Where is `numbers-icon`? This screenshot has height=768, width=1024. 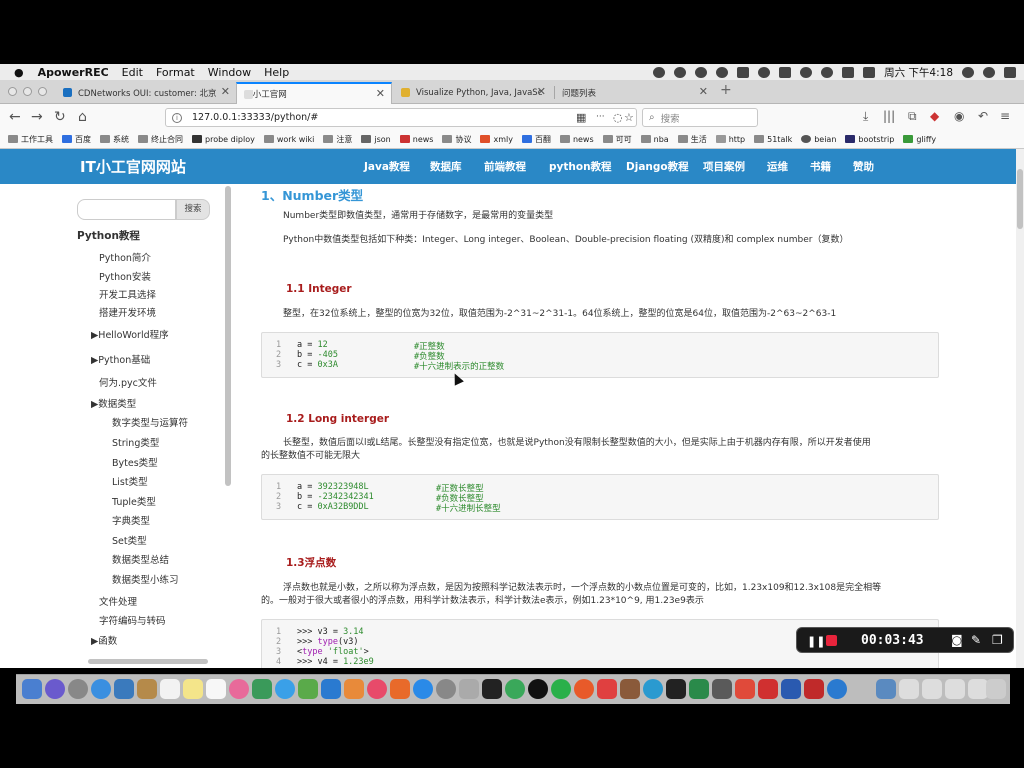 numbers-icon is located at coordinates (308, 689).